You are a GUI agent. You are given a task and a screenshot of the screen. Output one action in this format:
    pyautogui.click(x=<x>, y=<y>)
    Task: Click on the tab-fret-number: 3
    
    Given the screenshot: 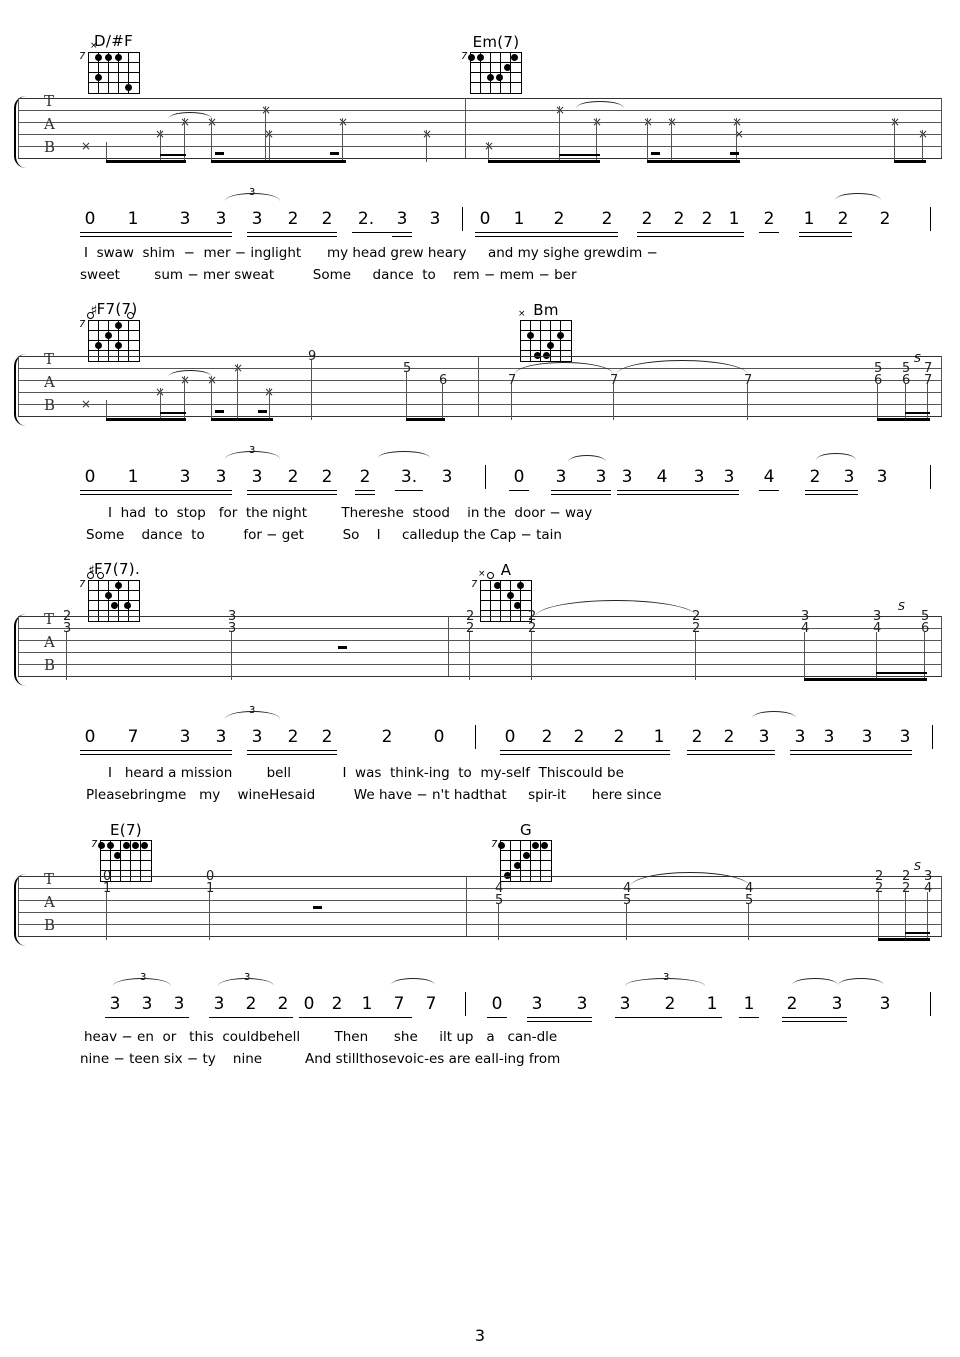 What is the action you would take?
    pyautogui.click(x=67, y=628)
    